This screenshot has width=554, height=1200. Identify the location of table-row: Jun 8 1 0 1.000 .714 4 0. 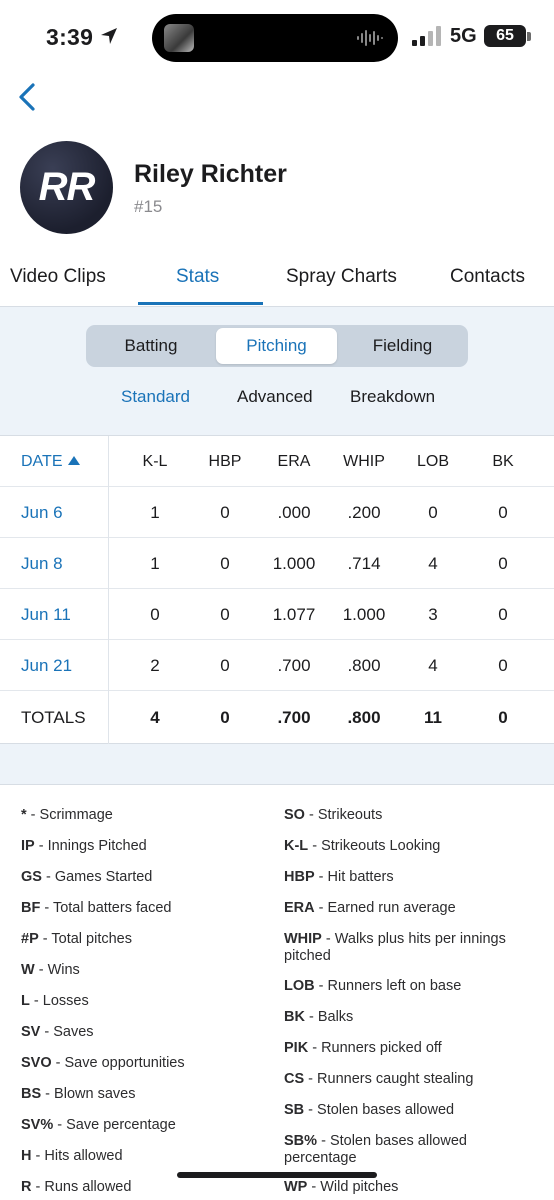
(277, 563).